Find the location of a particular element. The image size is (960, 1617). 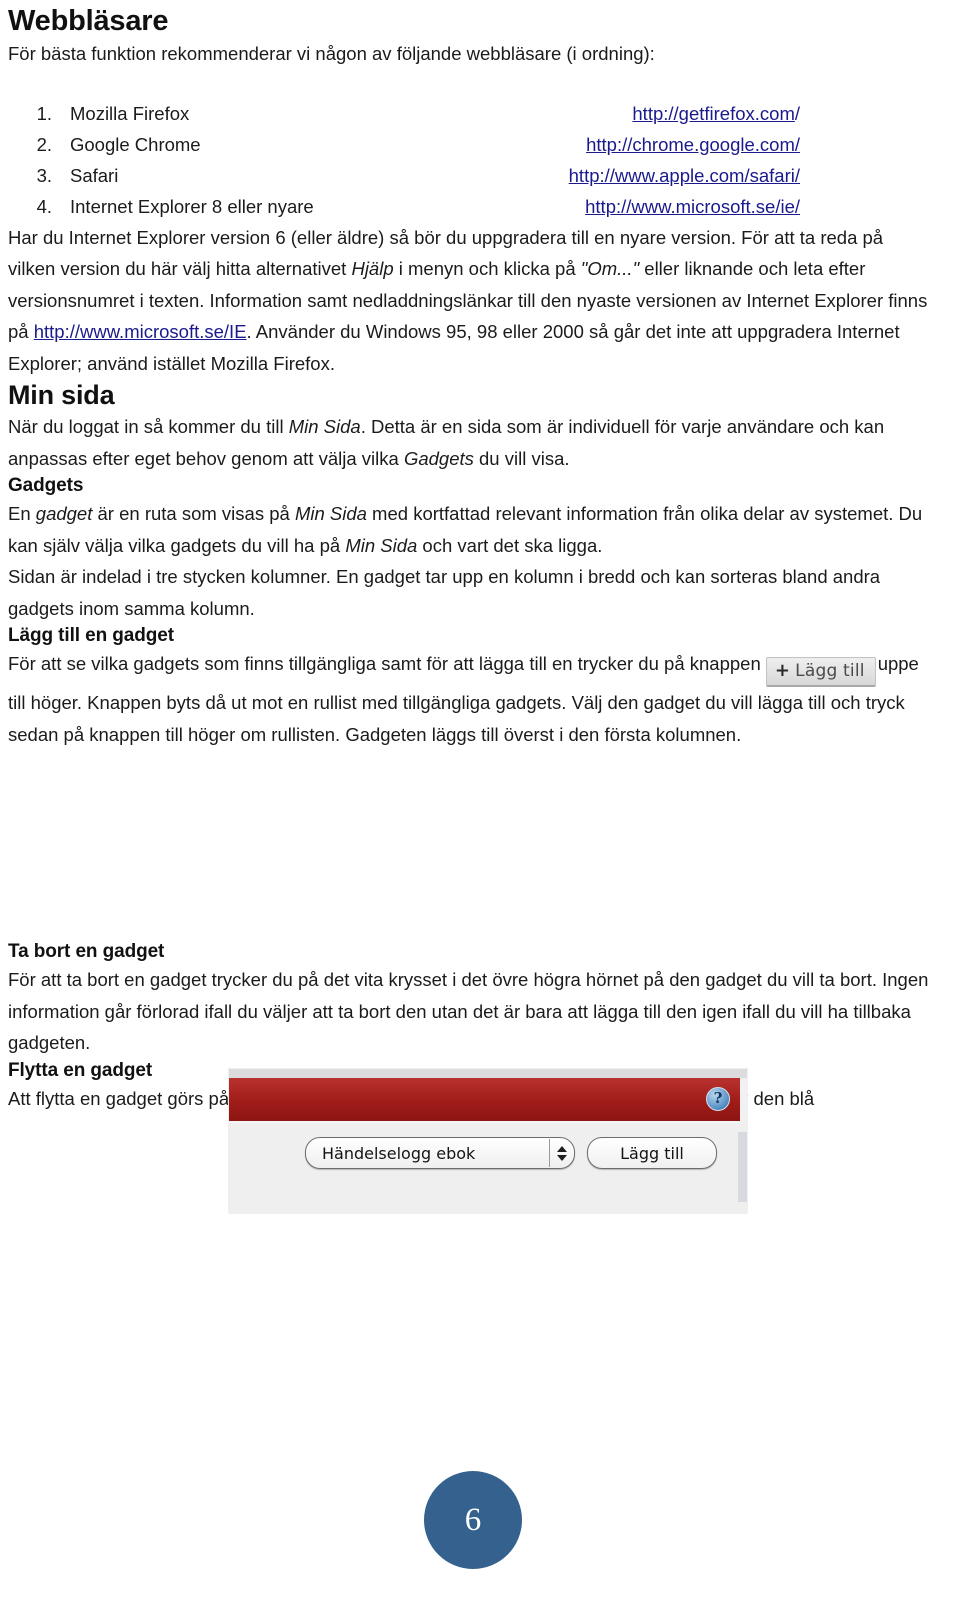

gadgets-em-1: gadget is located at coordinates (64, 513).